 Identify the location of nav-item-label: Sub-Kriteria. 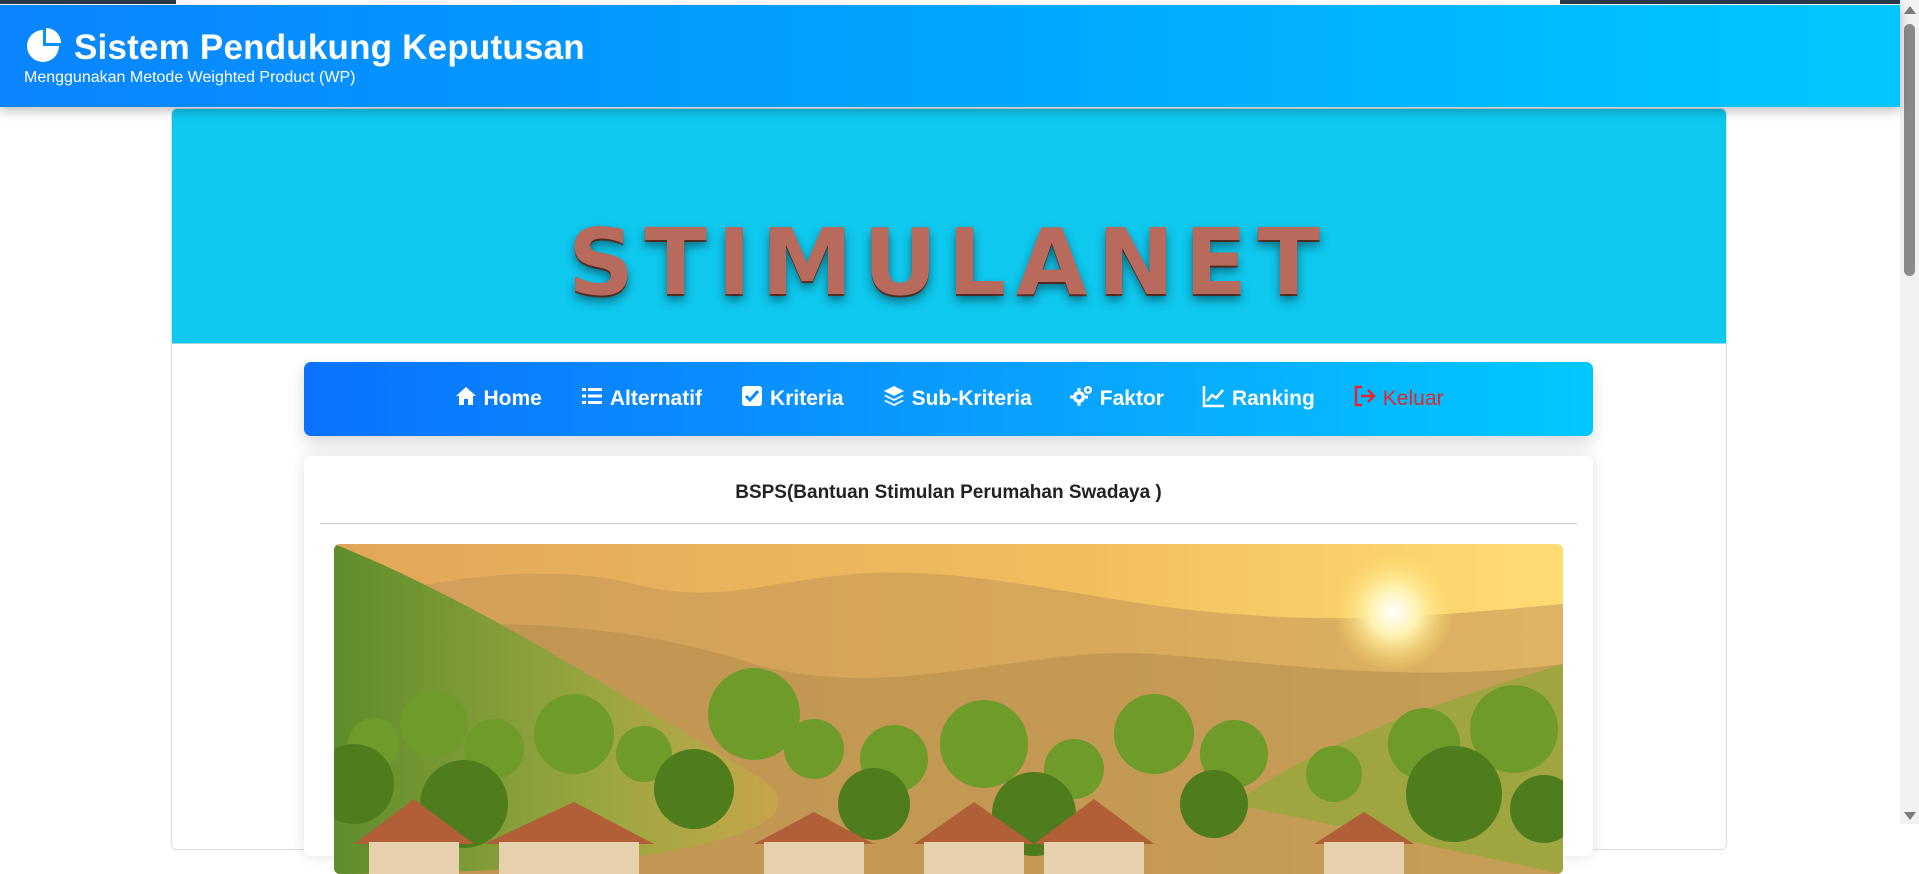
(971, 398).